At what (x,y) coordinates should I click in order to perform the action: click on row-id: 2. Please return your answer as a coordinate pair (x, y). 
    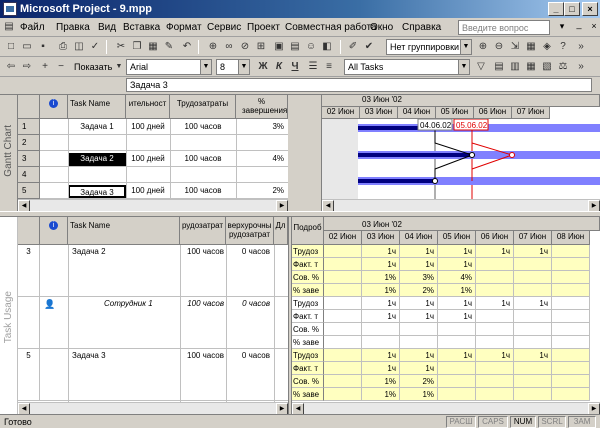
    Looking at the image, I should click on (29, 143).